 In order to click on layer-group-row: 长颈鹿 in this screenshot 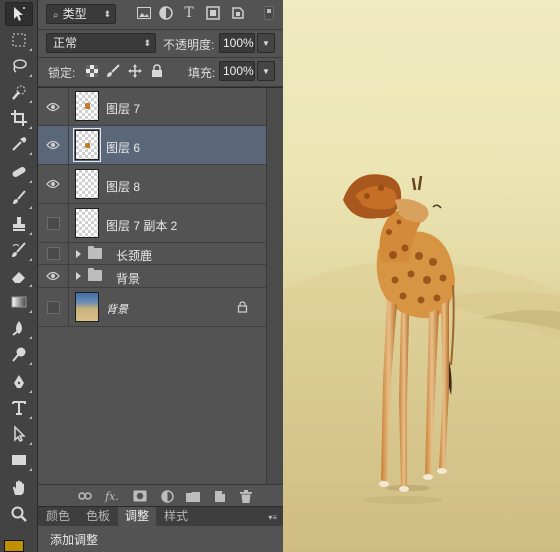, I will do `click(152, 254)`.